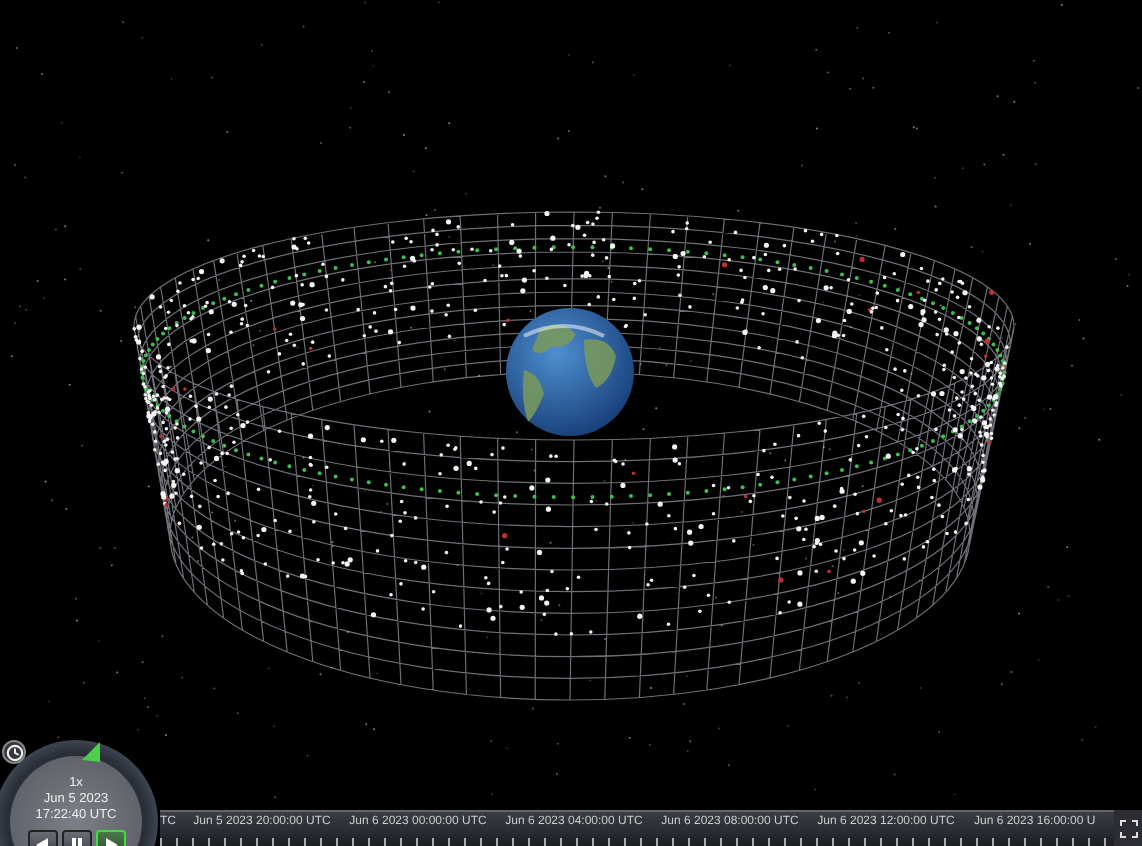 The width and height of the screenshot is (1142, 846). I want to click on fullscreen-icon, so click(1128, 828).